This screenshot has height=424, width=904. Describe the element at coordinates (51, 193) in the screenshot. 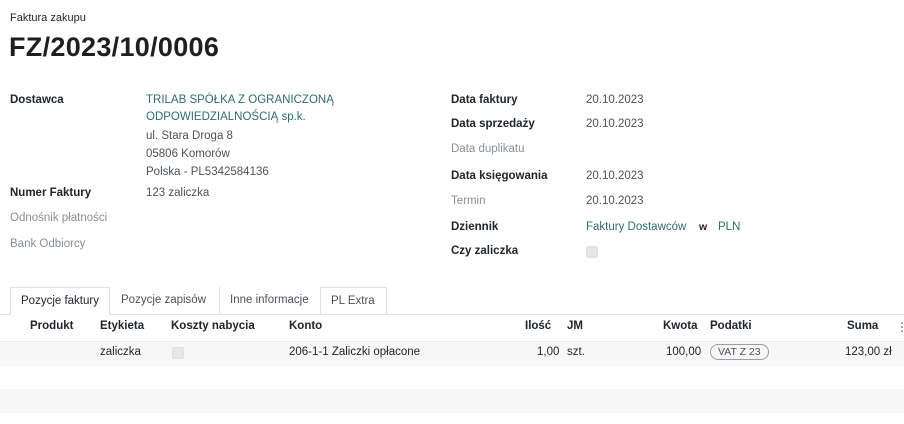

I see `invoice-number-label: Numer Faktury` at that location.